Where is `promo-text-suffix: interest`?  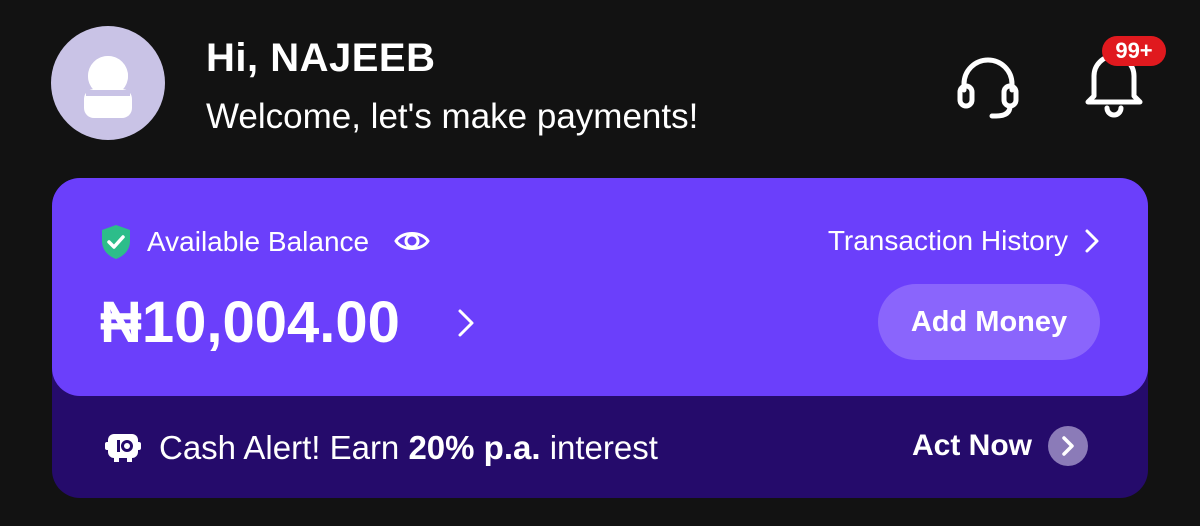 promo-text-suffix: interest is located at coordinates (599, 447).